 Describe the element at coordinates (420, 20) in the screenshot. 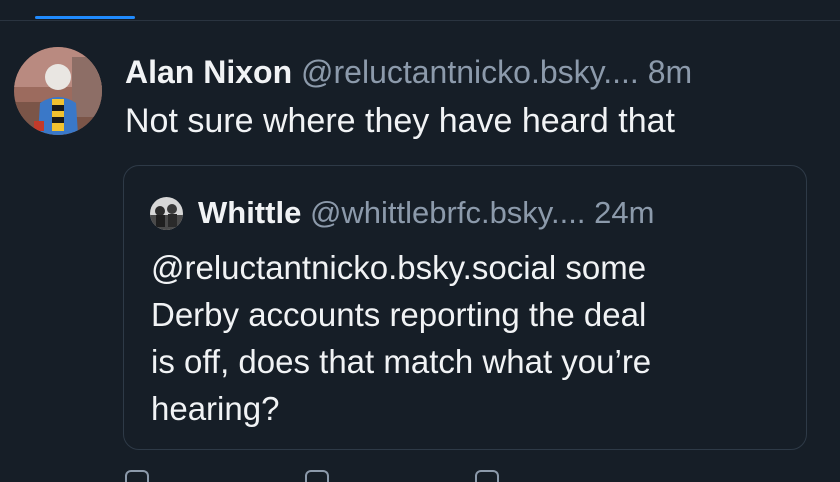

I see `top-divider` at that location.